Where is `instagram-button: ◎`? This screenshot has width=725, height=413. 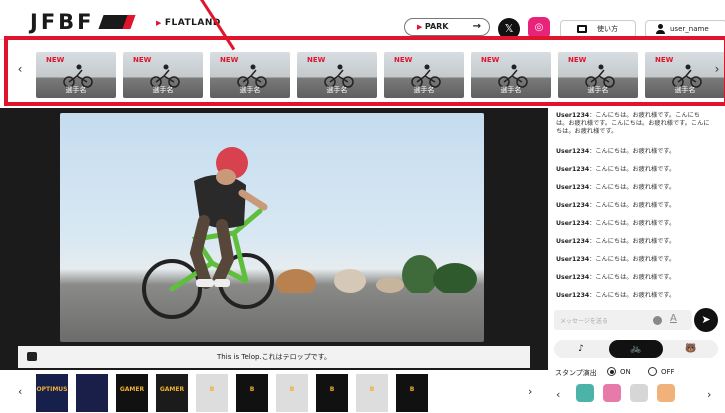 instagram-button: ◎ is located at coordinates (539, 28).